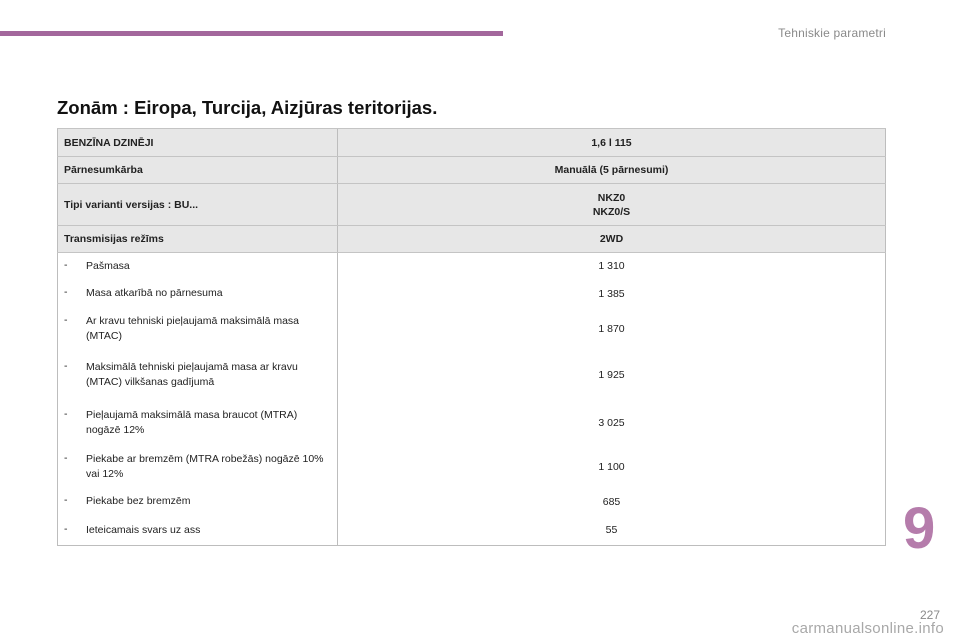  Describe the element at coordinates (197, 239) in the screenshot. I see `header-label: Transmisijas režīms` at that location.